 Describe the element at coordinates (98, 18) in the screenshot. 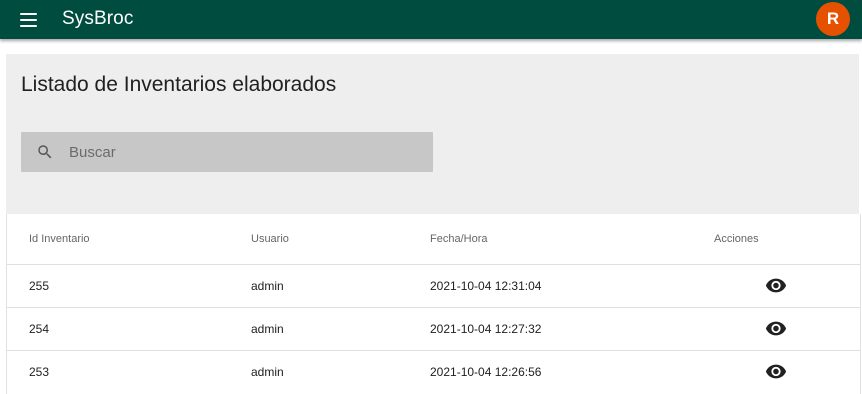

I see `app-title: SysBroc` at that location.